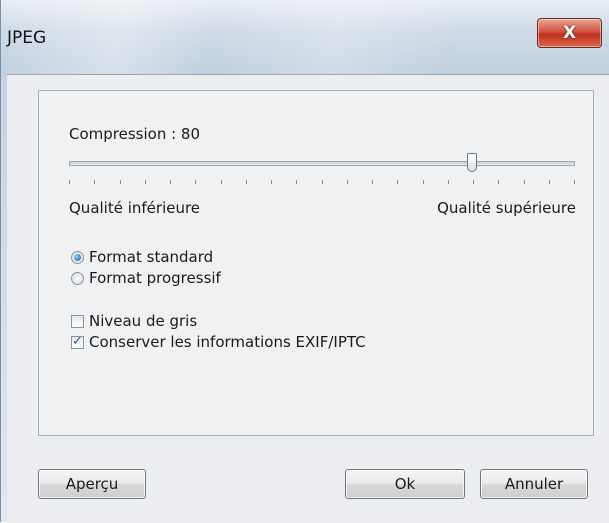 This screenshot has height=523, width=609. I want to click on close-icon: X, so click(569, 33).